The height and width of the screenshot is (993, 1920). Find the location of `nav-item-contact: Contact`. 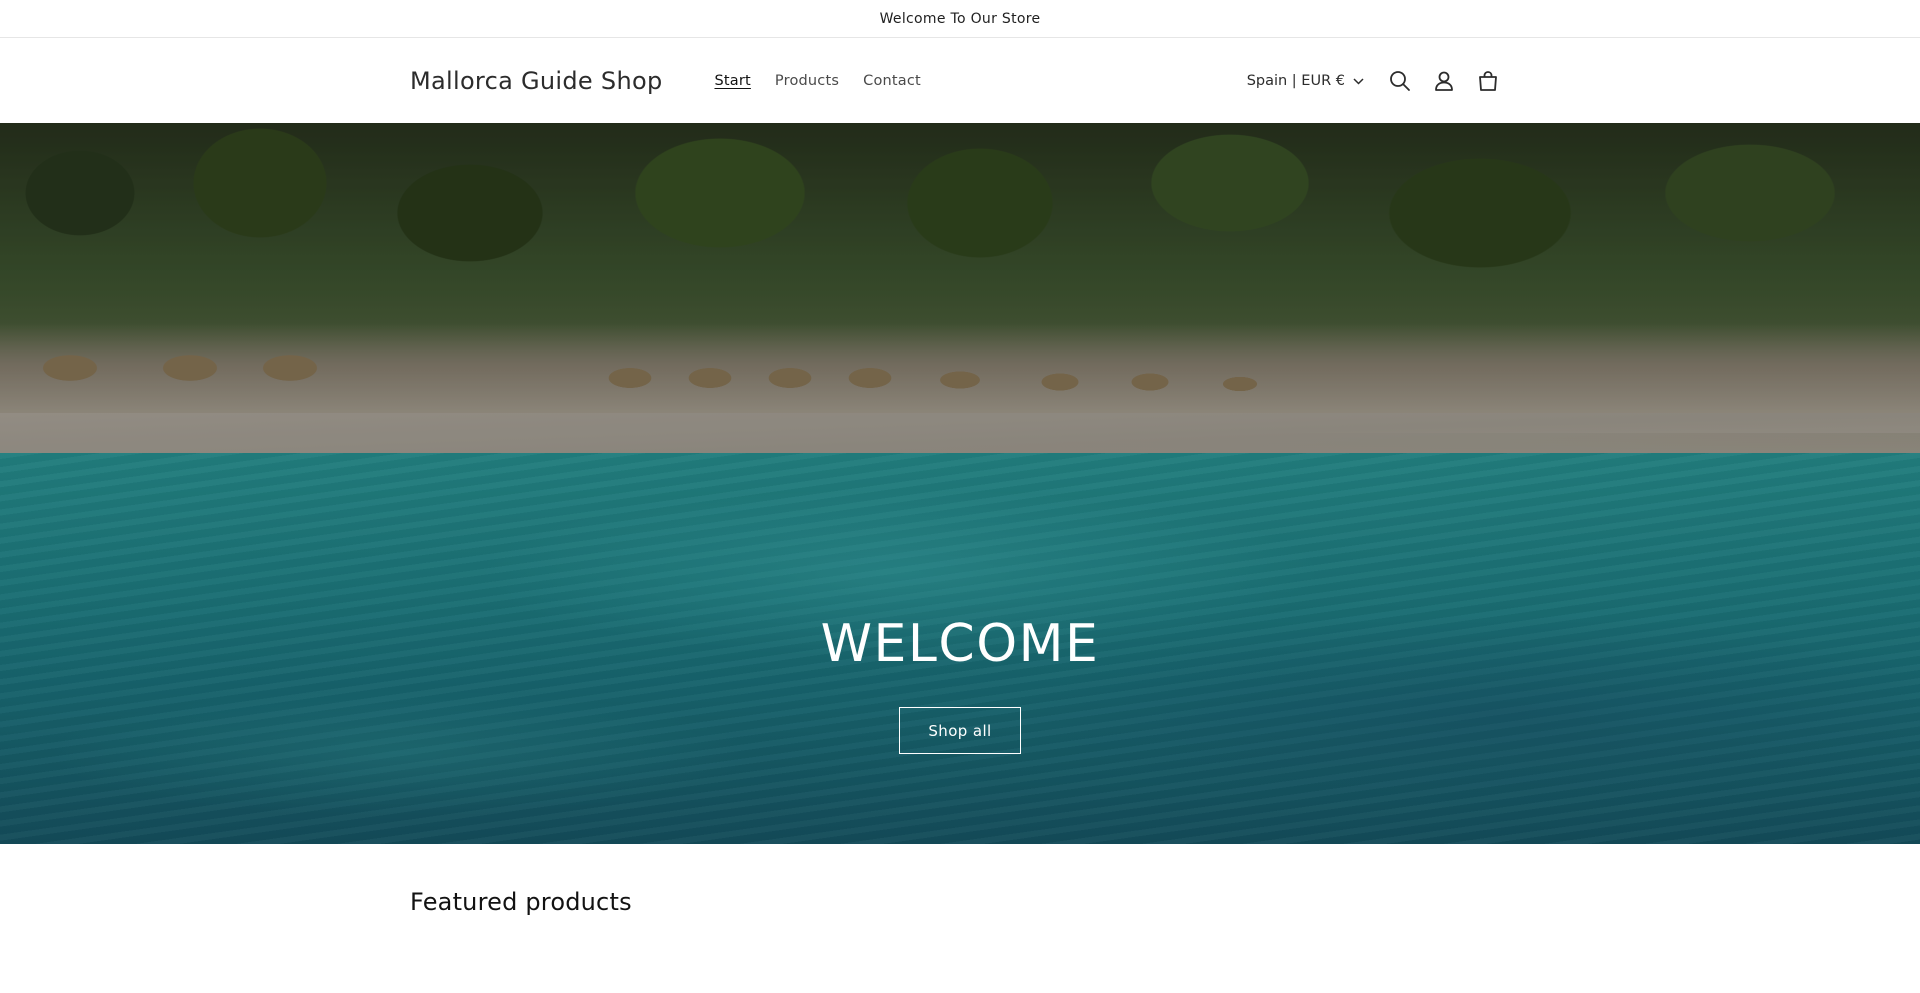

nav-item-contact: Contact is located at coordinates (892, 81).